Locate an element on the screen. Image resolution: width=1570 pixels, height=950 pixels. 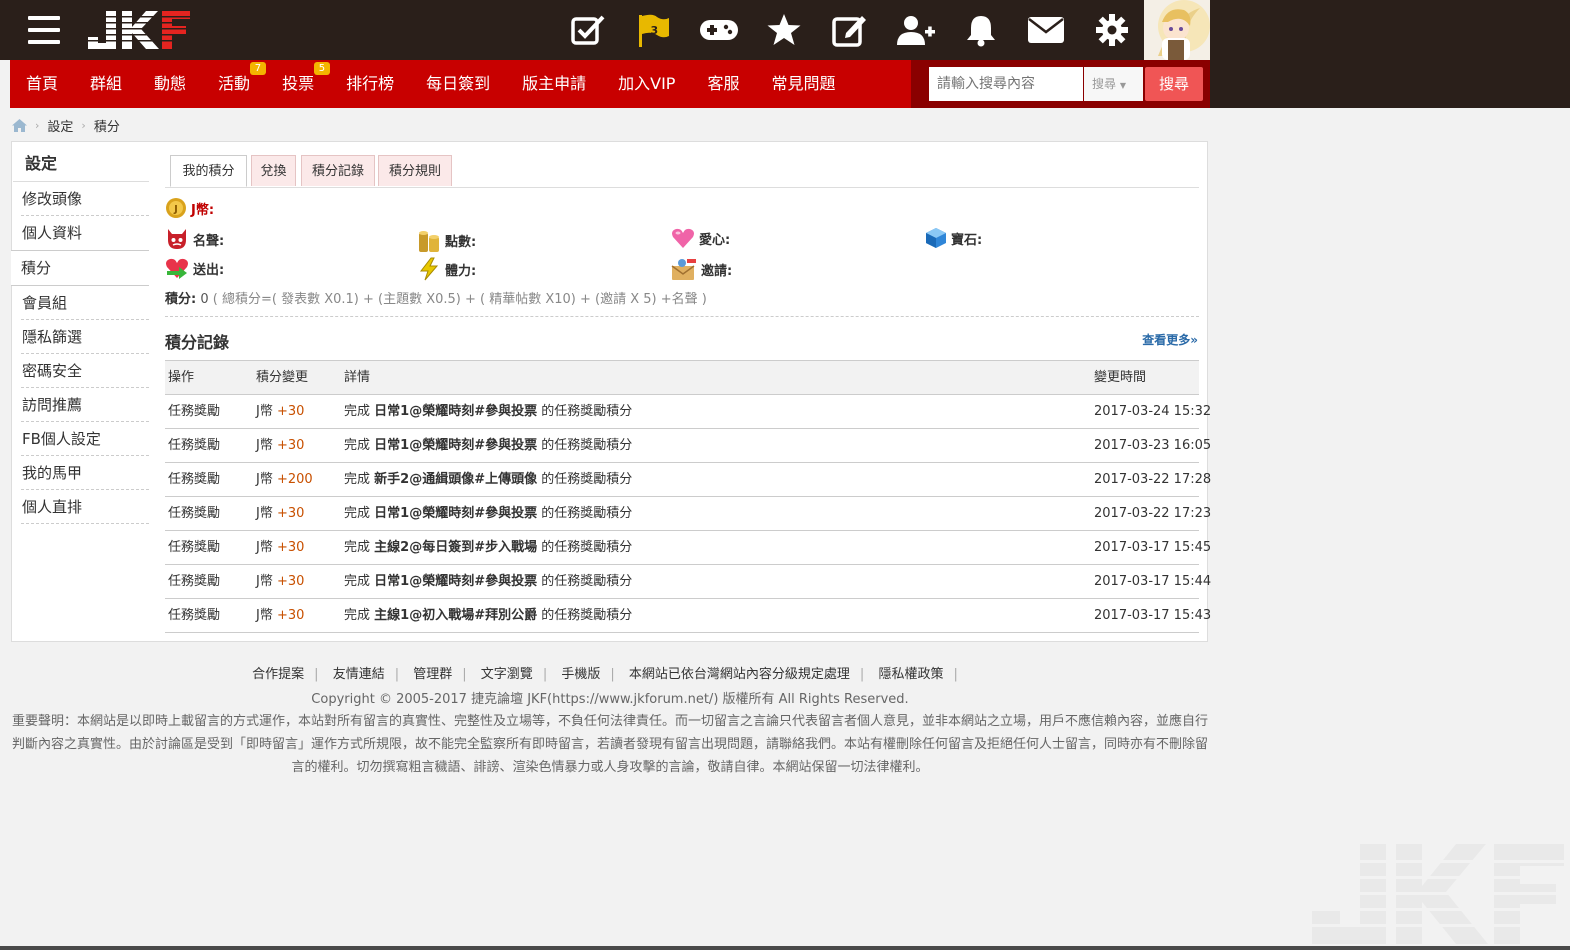
coin-icon: J is located at coordinates (176, 208).